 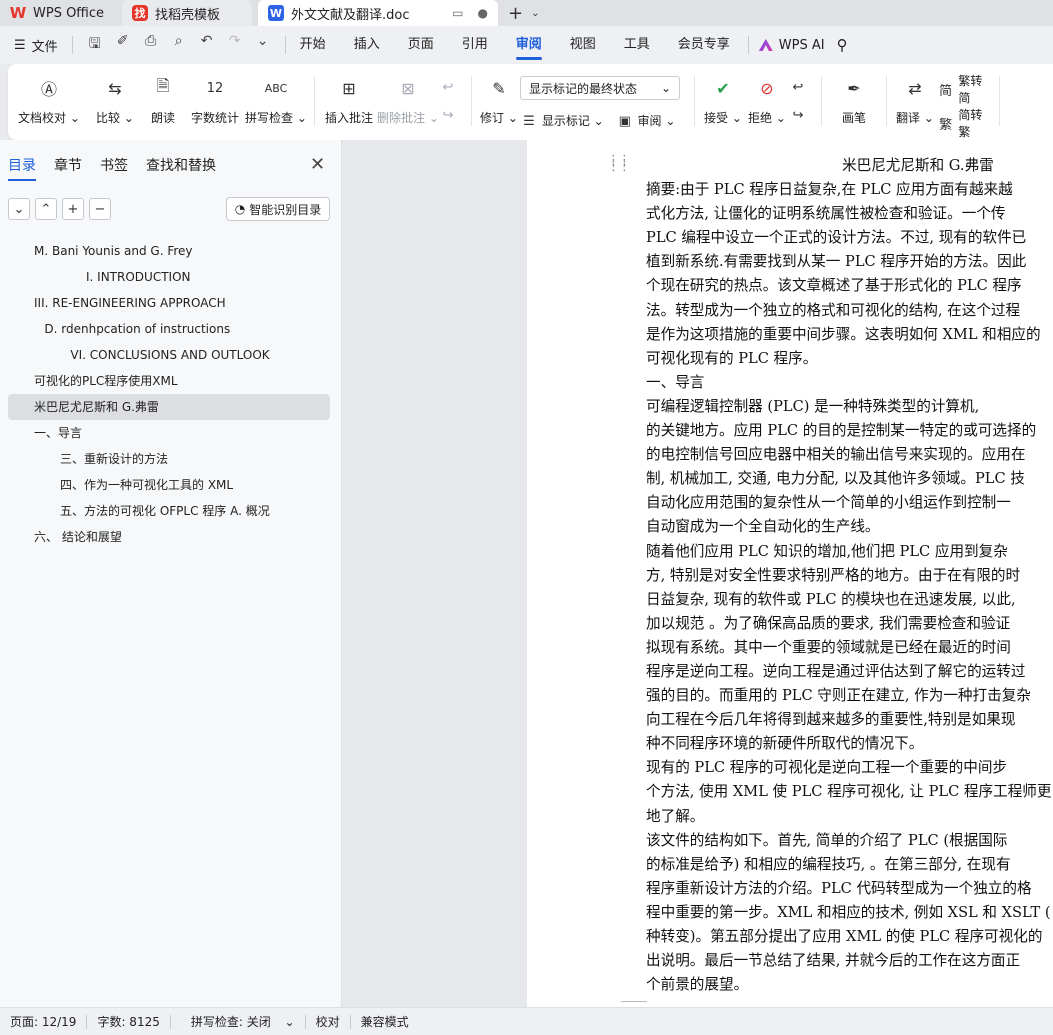 I want to click on tab-find-replace: 查找和替换, so click(x=181, y=168).